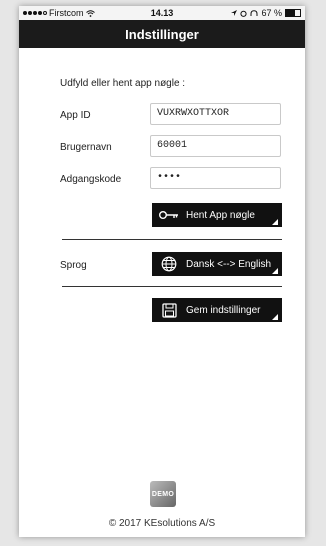 The height and width of the screenshot is (546, 326). I want to click on page-title: Indstillinger, so click(162, 34).